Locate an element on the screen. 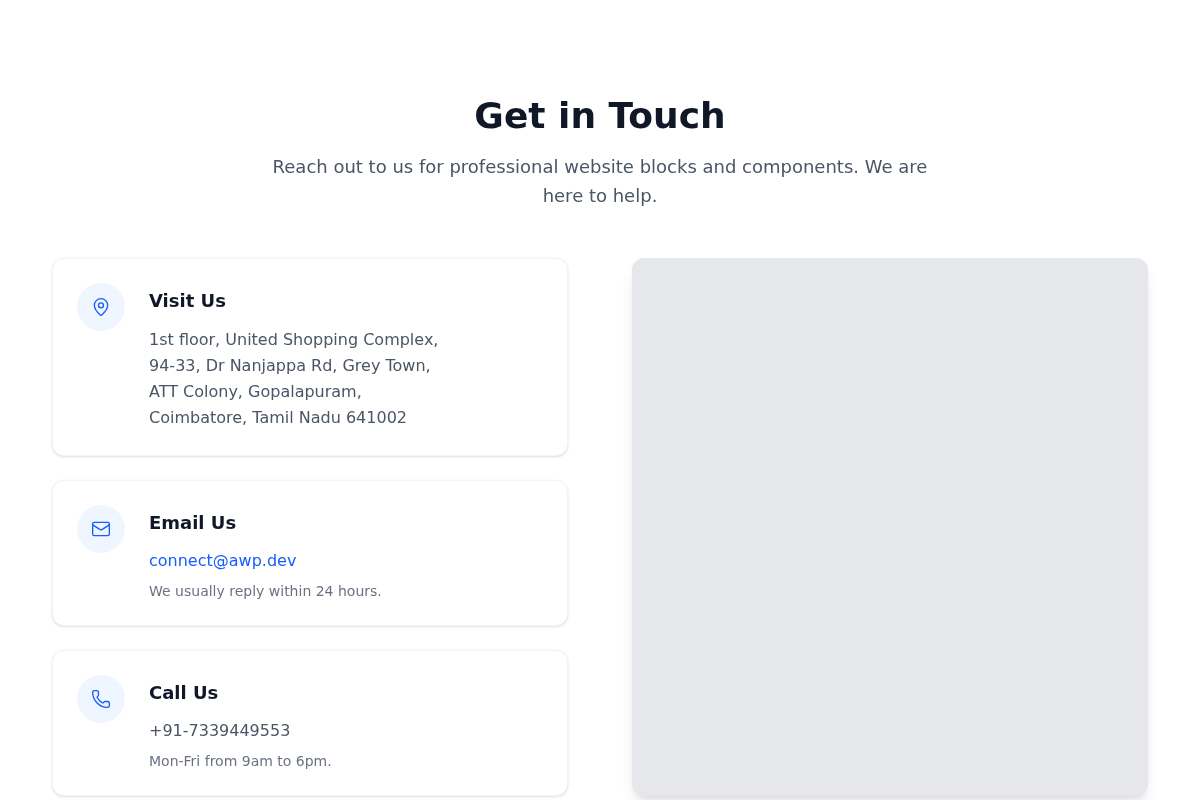  email-link: connect@awp.dev is located at coordinates (265, 561).